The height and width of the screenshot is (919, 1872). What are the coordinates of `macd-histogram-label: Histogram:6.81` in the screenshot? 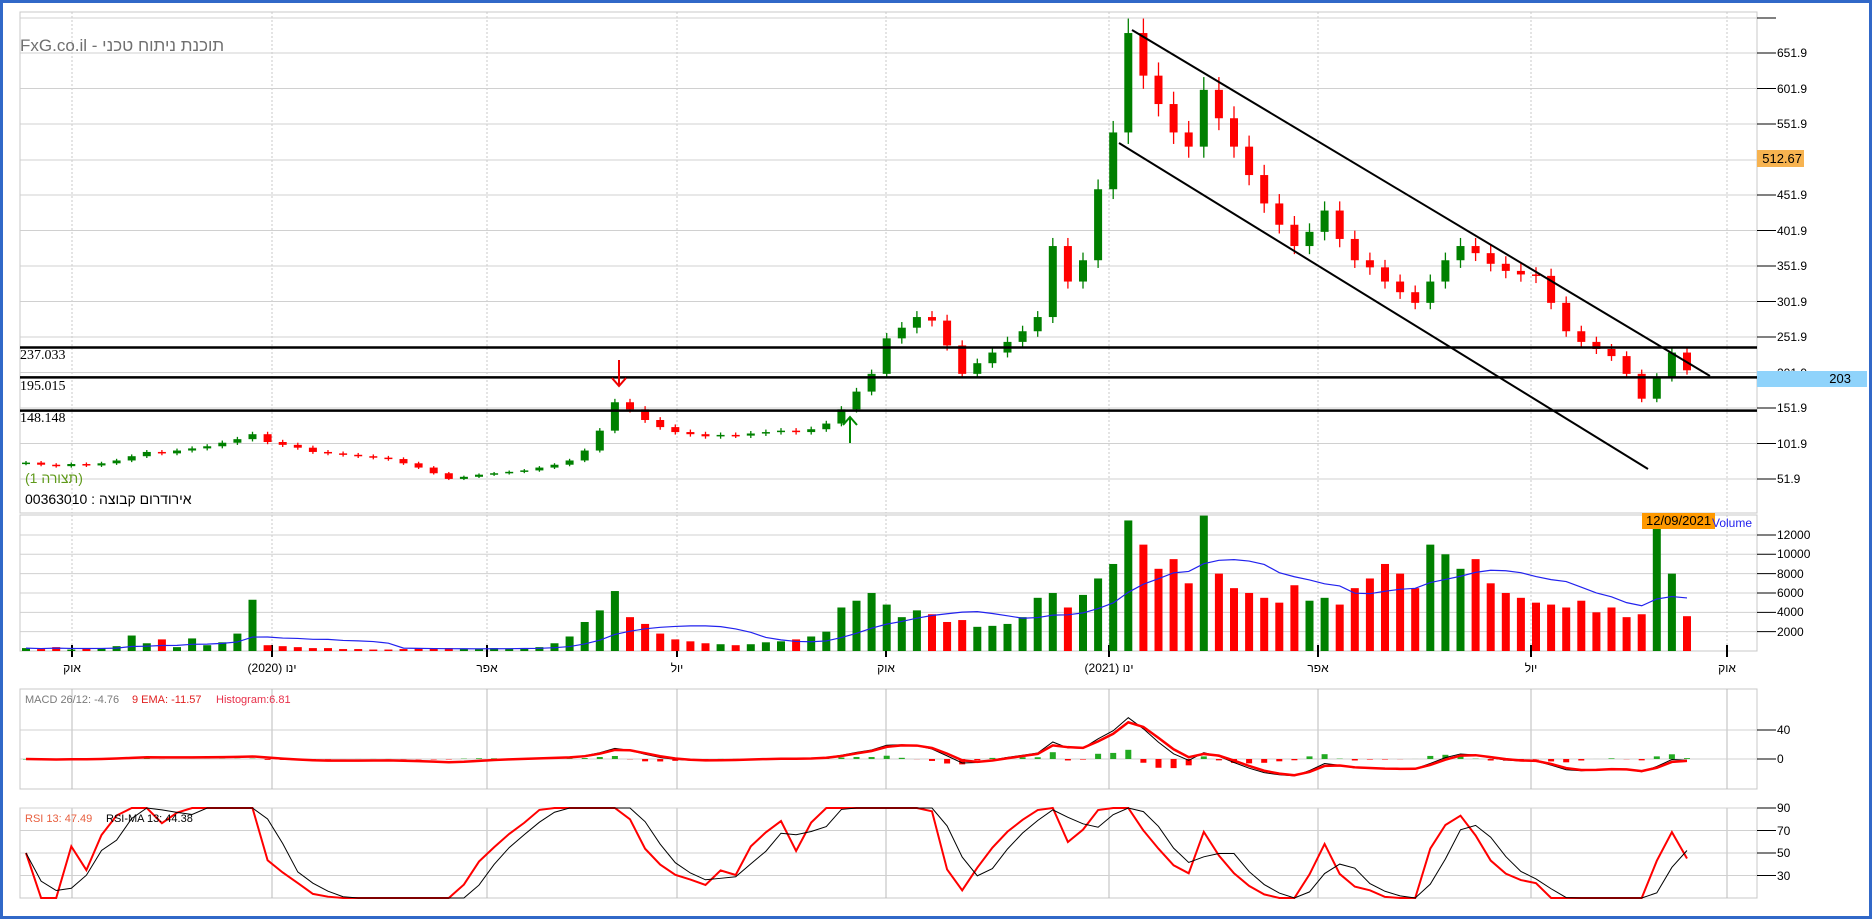 It's located at (253, 700).